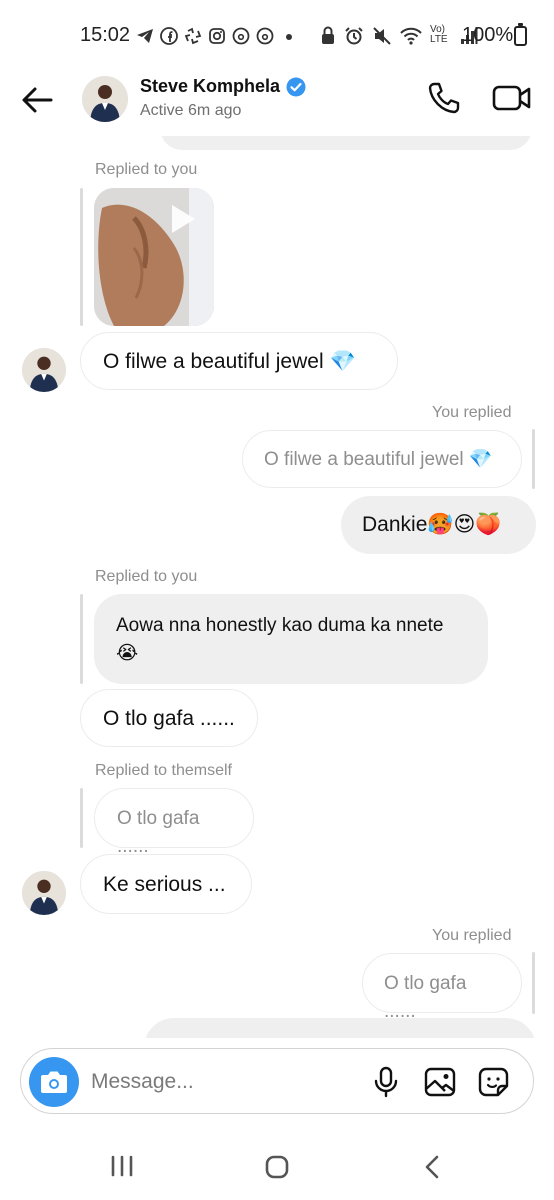  I want to click on status-bar: 15:02 Vo) LTE 100%, so click(277, 32).